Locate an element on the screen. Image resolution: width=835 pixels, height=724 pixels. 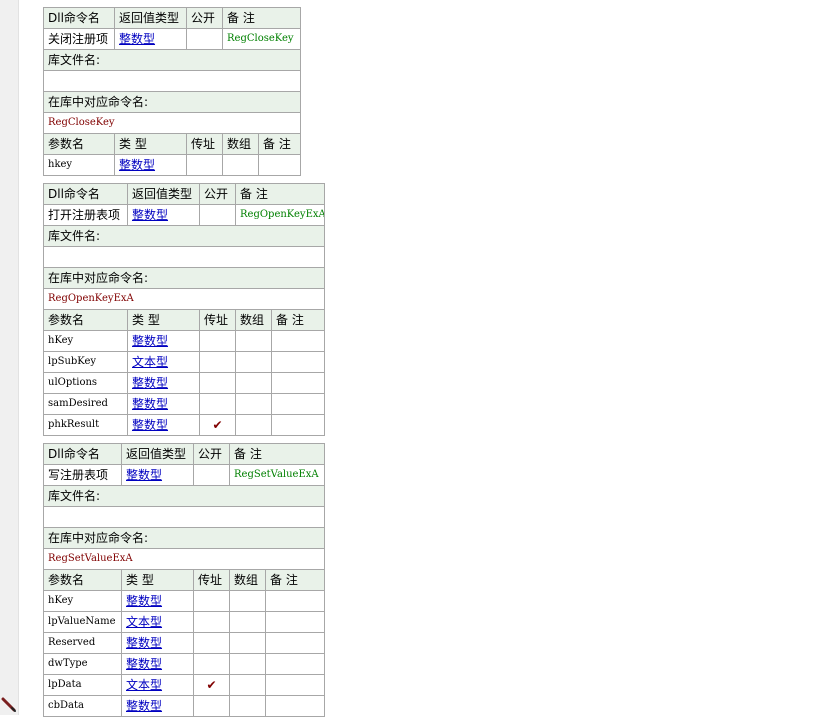
param-type-header: 类 型 is located at coordinates (163, 320).